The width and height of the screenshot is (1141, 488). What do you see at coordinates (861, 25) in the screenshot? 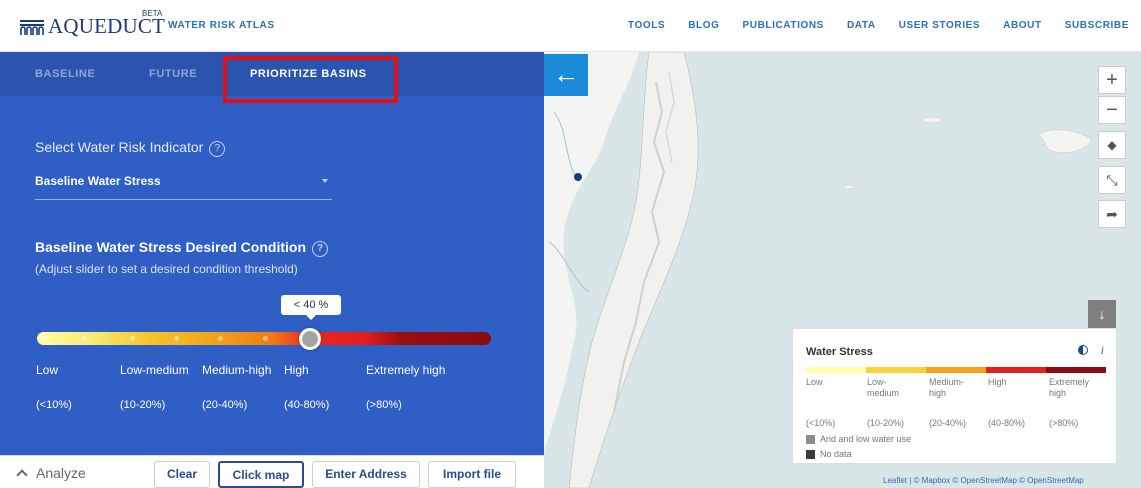
I see `nav-data: DATA` at bounding box center [861, 25].